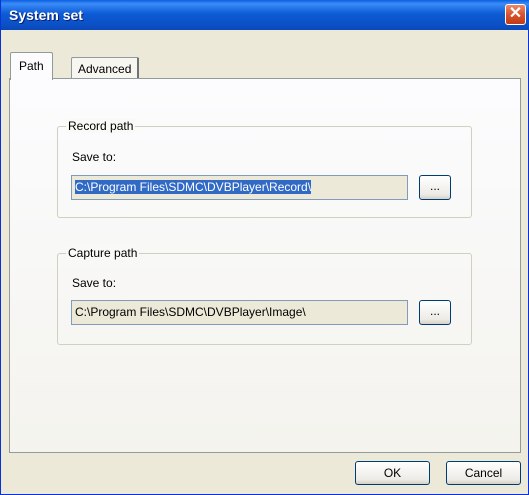 The height and width of the screenshot is (495, 529). Describe the element at coordinates (101, 126) in the screenshot. I see `record-path-legend: Record path` at that location.